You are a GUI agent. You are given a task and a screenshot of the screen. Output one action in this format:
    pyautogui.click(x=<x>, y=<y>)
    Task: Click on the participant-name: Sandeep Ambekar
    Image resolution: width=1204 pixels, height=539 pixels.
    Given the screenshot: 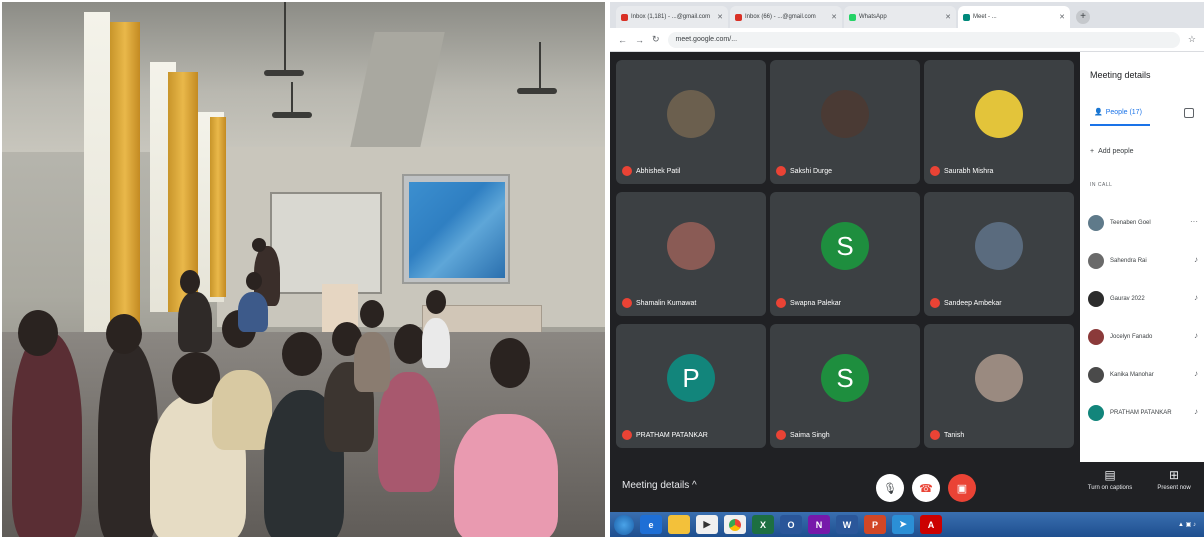 What is the action you would take?
    pyautogui.click(x=973, y=303)
    